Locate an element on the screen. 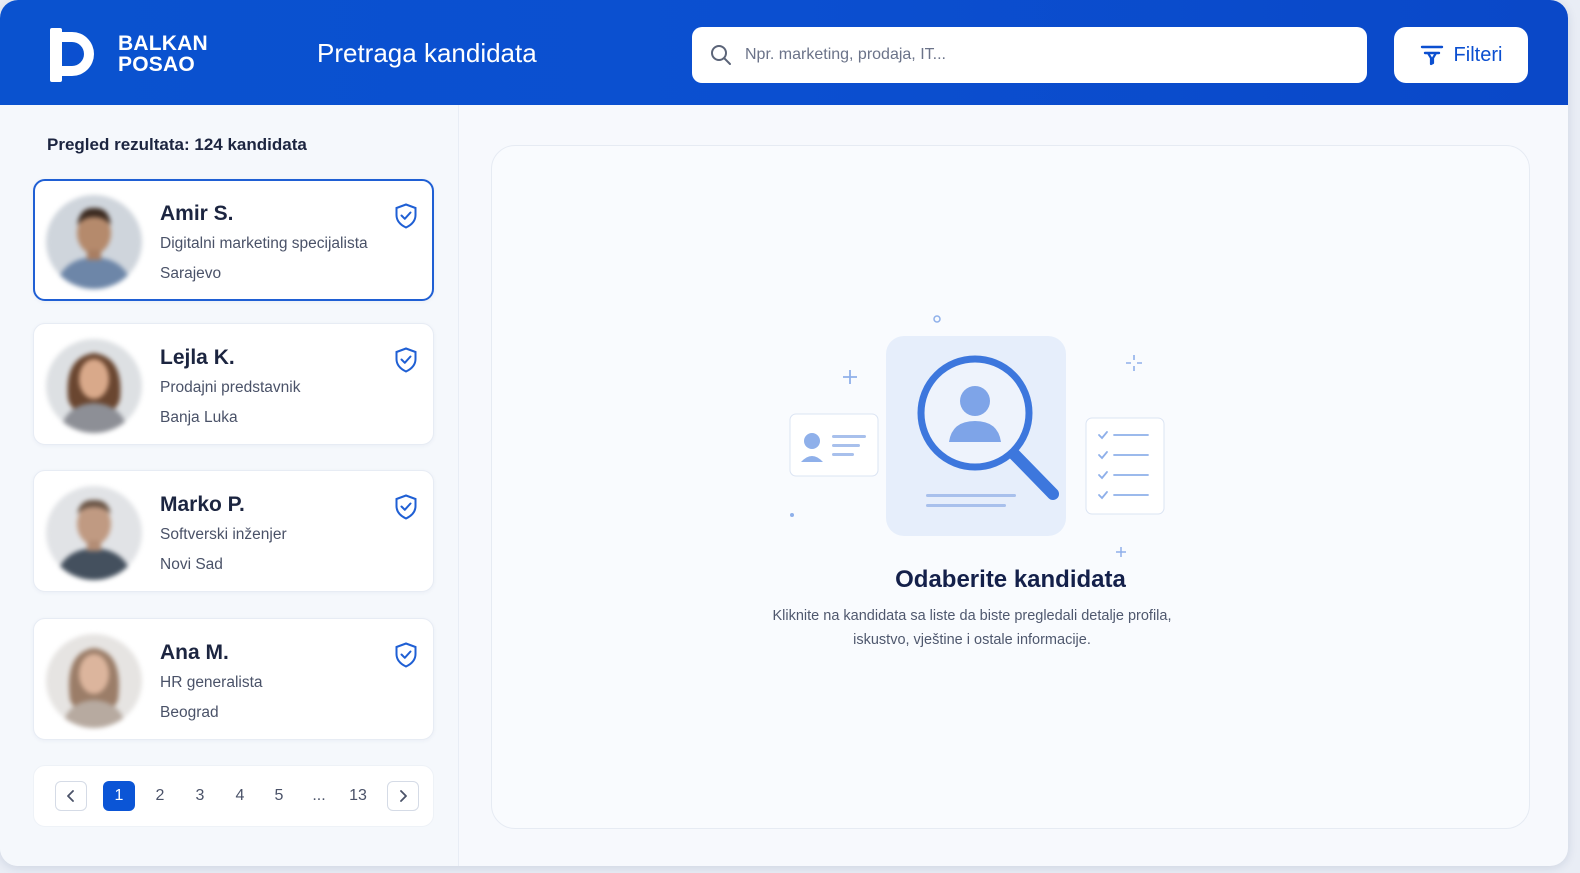 This screenshot has height=873, width=1580. brand-line-1: BALKAN is located at coordinates (163, 43).